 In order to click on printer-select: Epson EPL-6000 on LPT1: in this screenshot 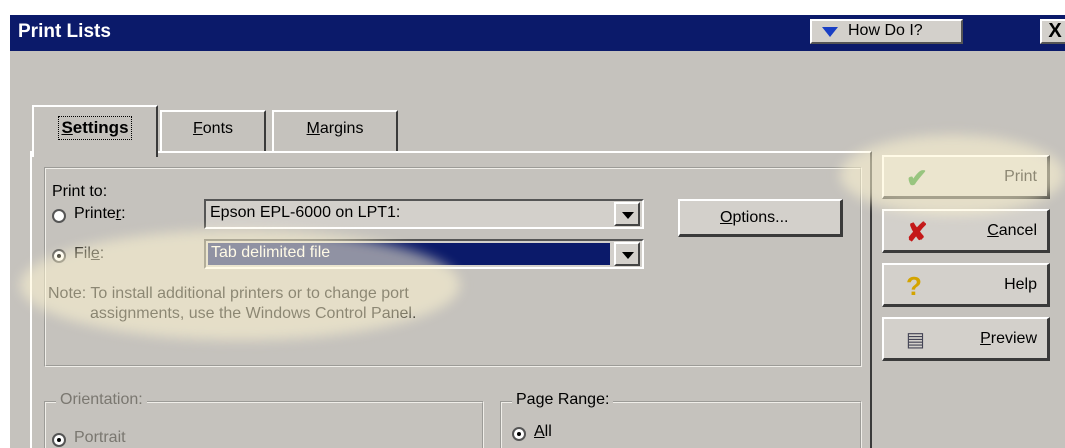, I will do `click(424, 214)`.